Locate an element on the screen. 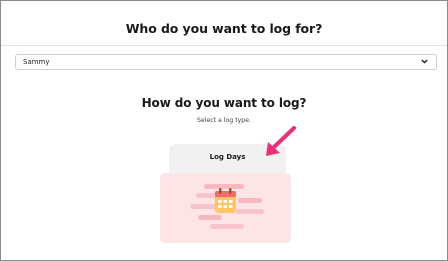 This screenshot has height=261, width=448. log-method-heading: How do you want to log? is located at coordinates (224, 103).